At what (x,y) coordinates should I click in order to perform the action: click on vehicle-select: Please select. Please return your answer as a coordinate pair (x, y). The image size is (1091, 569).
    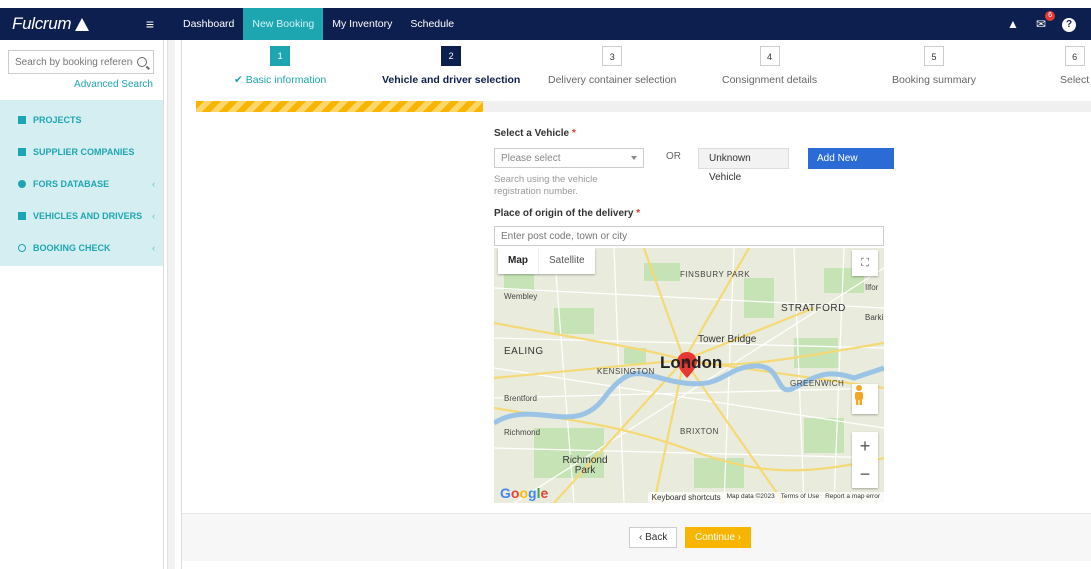
    Looking at the image, I should click on (569, 158).